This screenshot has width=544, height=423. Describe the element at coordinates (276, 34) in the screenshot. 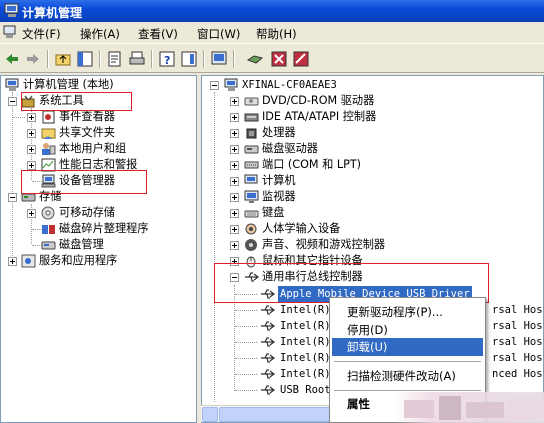

I see `menu-help: 帮助(H)` at that location.